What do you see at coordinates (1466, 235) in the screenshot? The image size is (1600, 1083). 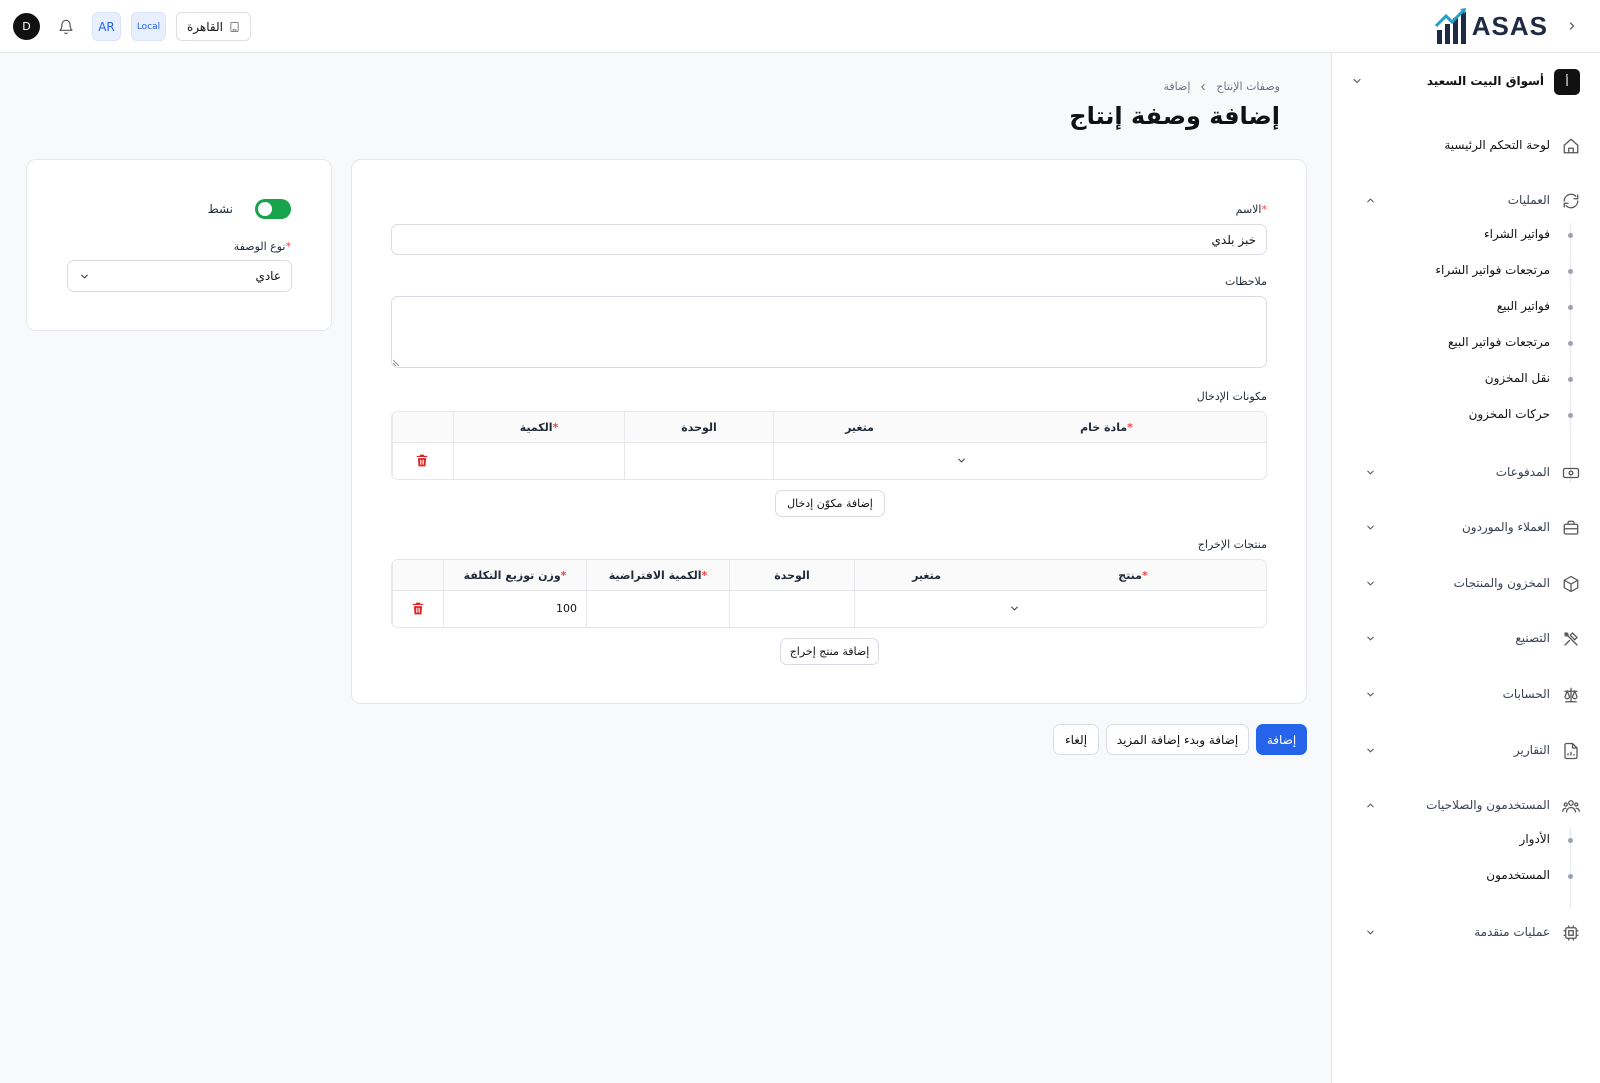 I see `sidebar-subitem-purchase-invoices: فواتير الشراء` at bounding box center [1466, 235].